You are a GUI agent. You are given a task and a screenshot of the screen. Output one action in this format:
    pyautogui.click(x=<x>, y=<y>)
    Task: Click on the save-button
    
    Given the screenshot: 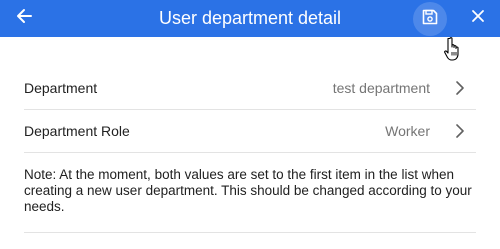 What is the action you would take?
    pyautogui.click(x=430, y=19)
    